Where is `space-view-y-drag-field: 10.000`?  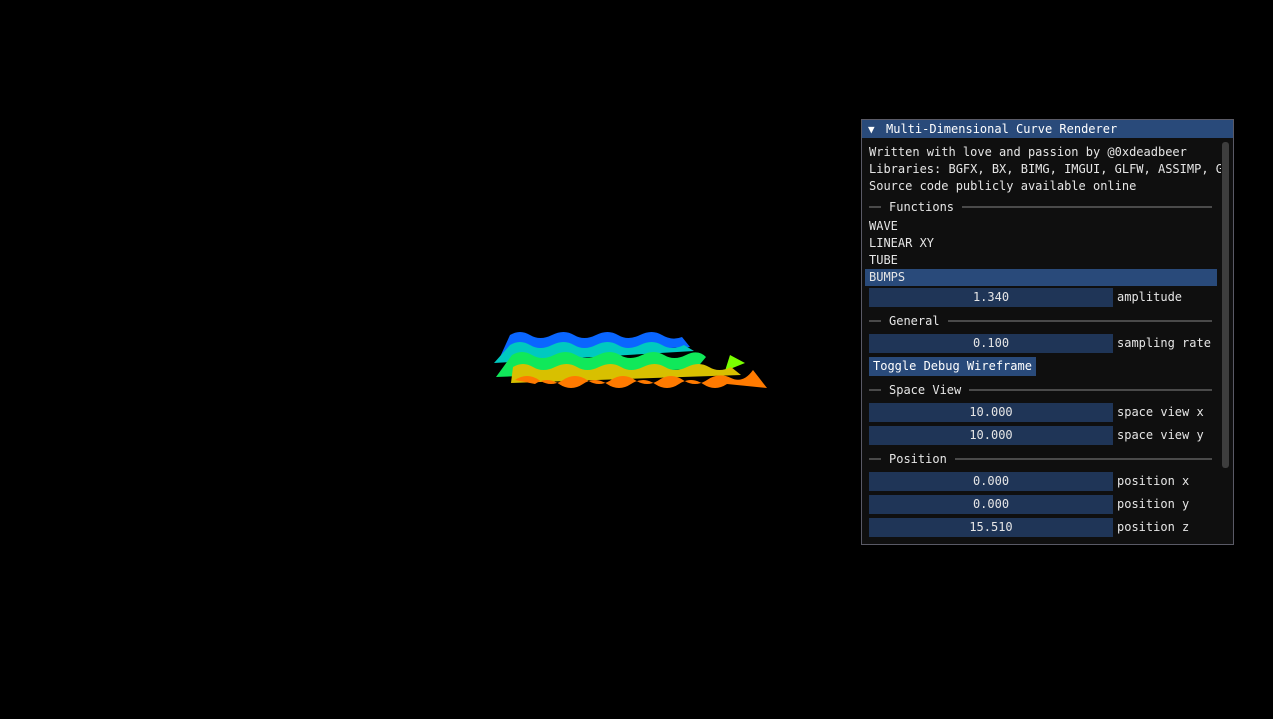 space-view-y-drag-field: 10.000 is located at coordinates (991, 435).